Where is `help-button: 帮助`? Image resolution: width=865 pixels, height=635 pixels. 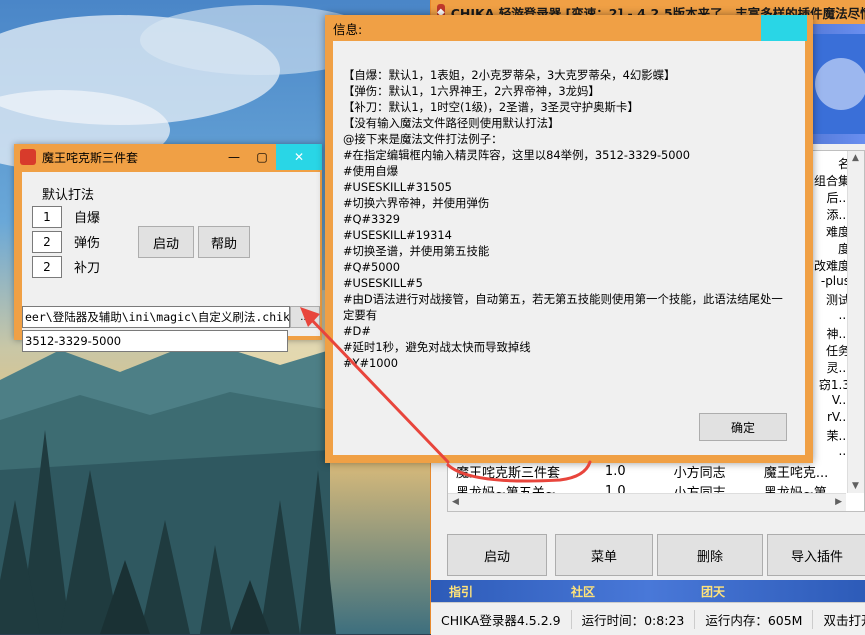
help-button: 帮助 is located at coordinates (224, 242).